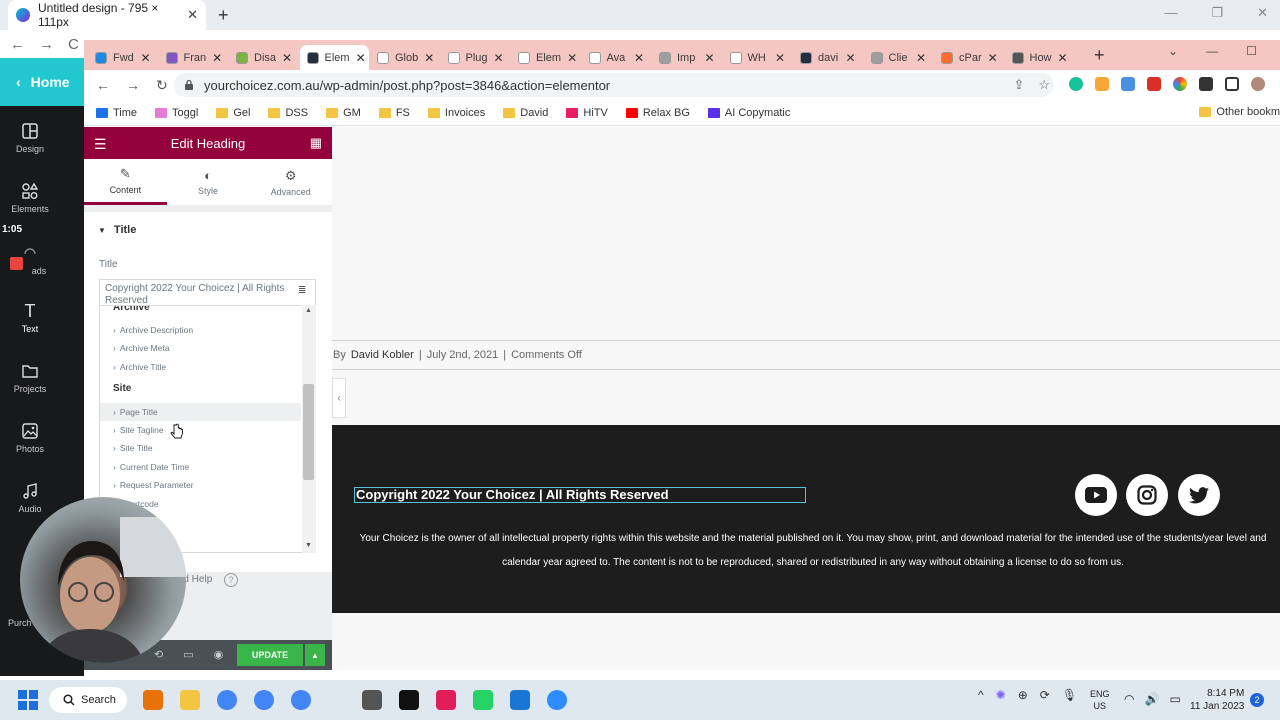  Describe the element at coordinates (748, 113) in the screenshot. I see `bookmark-item: AI Copymatic` at that location.